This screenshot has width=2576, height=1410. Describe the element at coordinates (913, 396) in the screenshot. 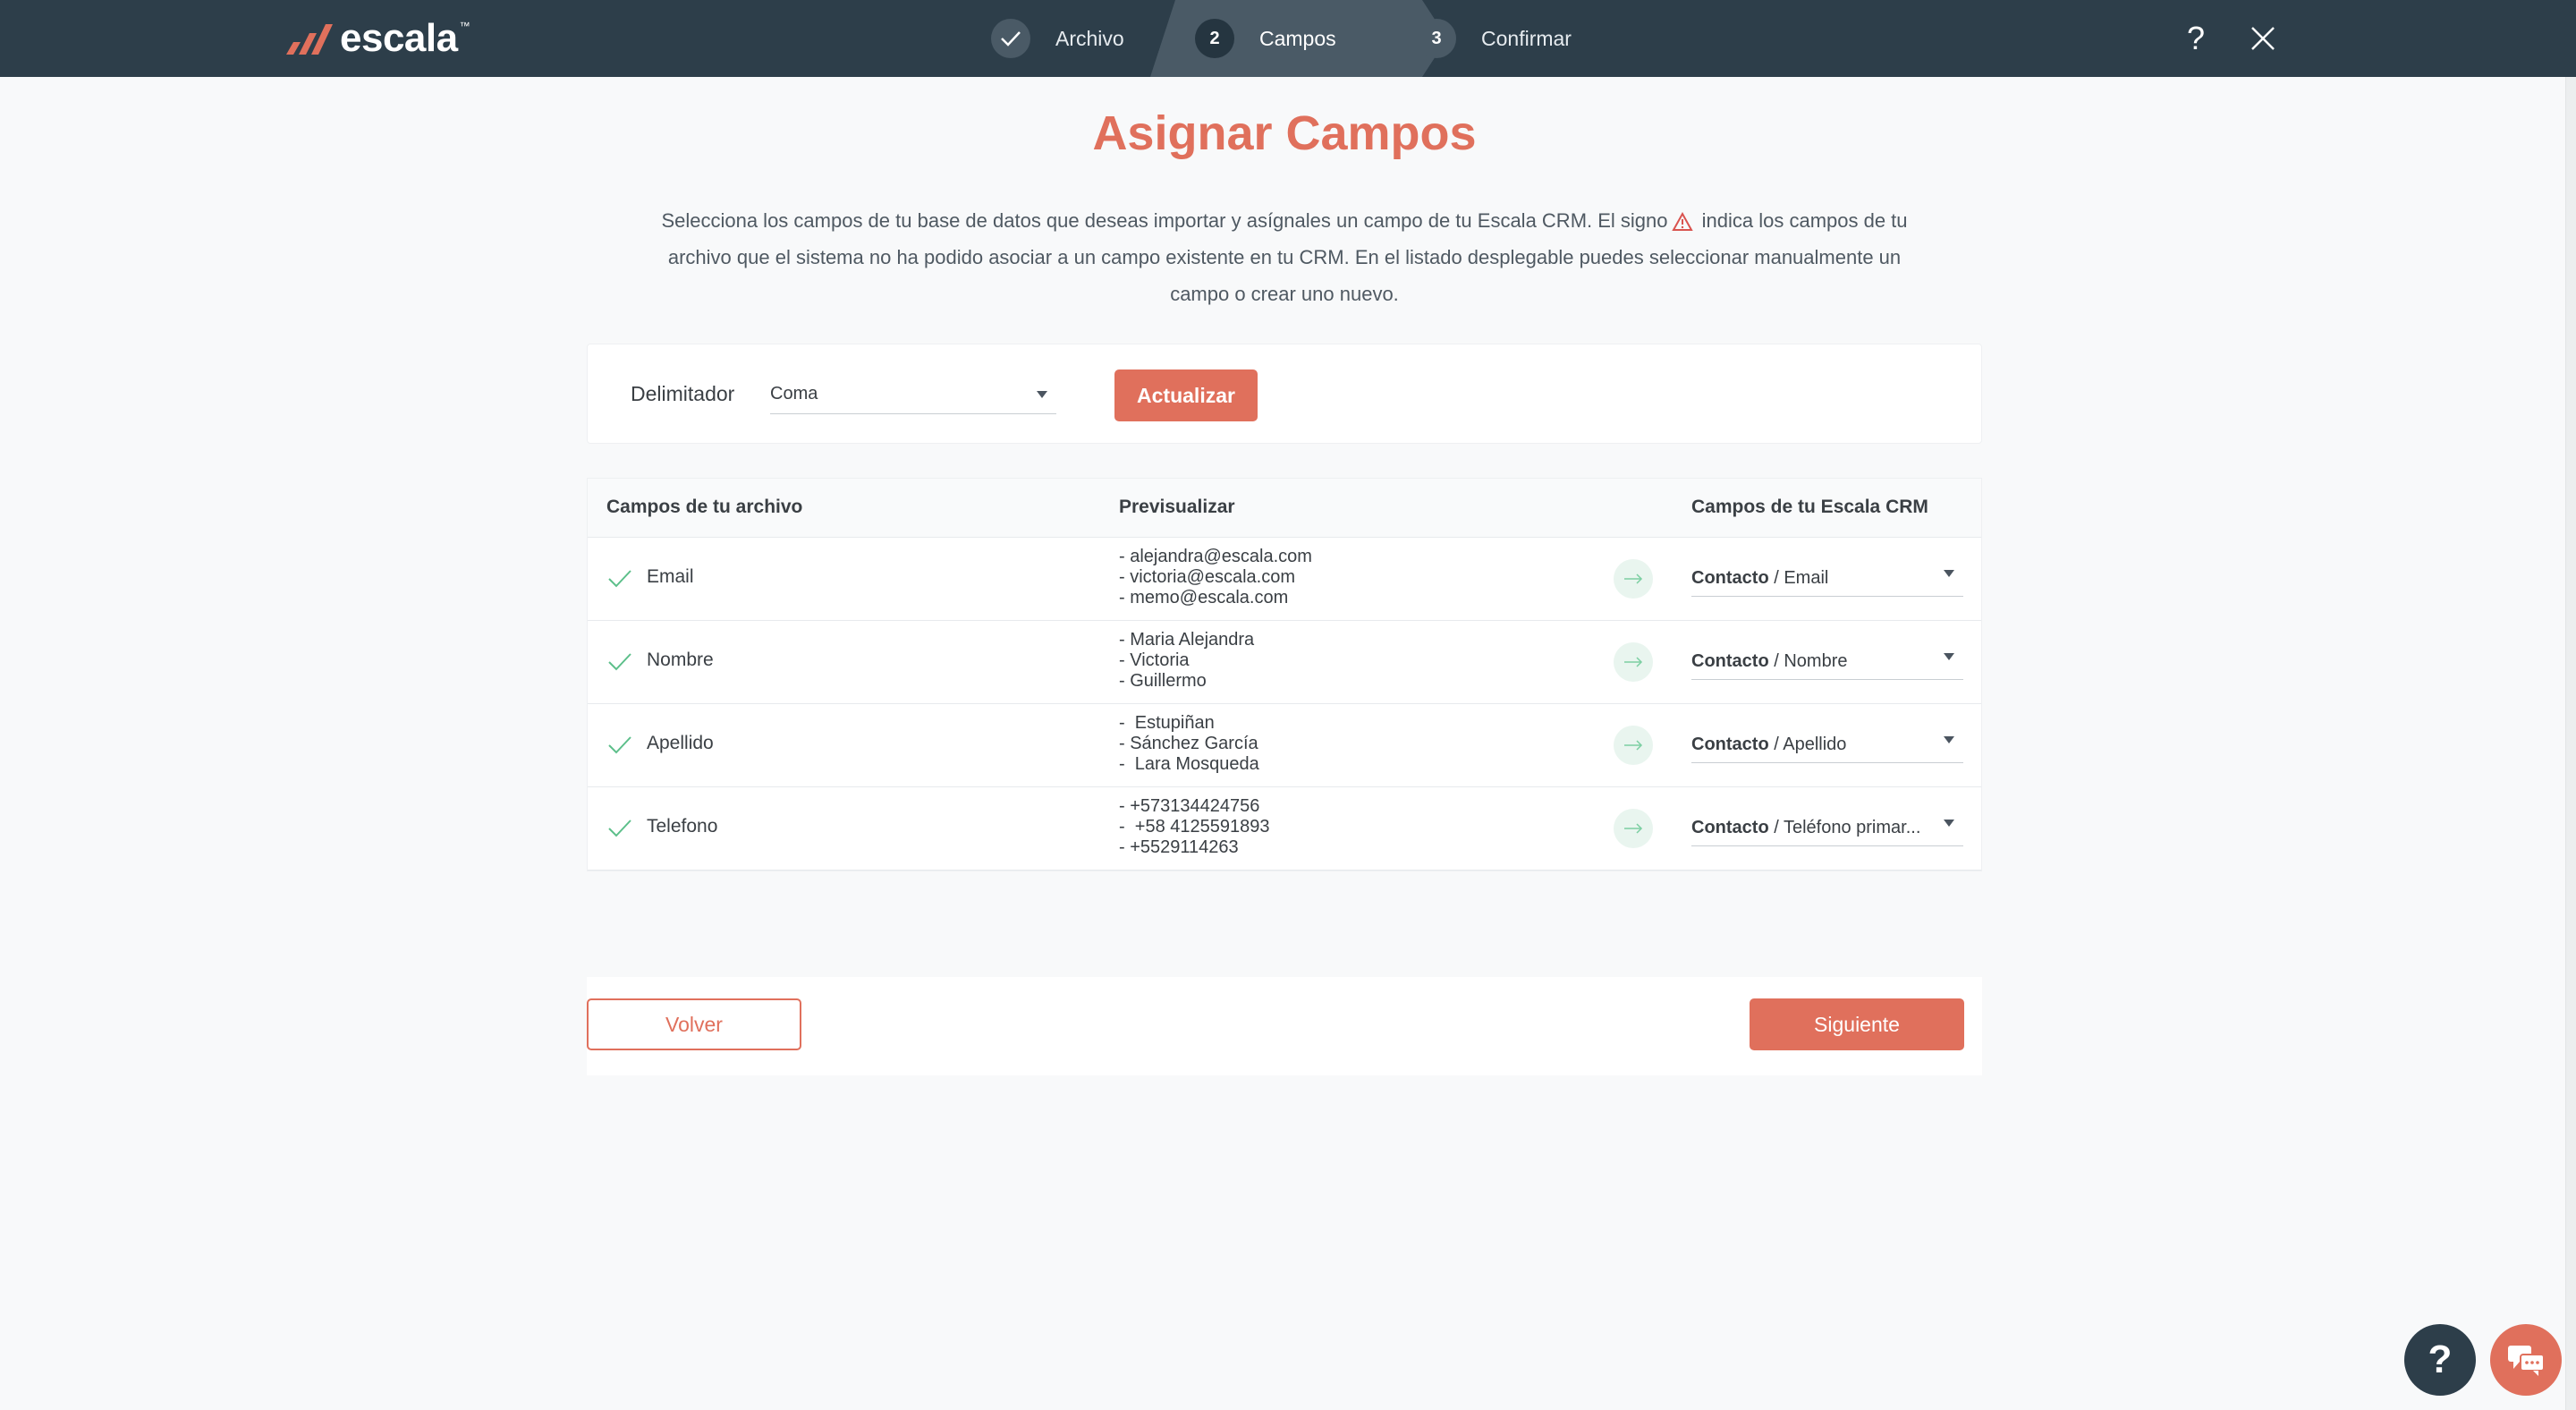

I see `delimiter-select: Coma` at that location.